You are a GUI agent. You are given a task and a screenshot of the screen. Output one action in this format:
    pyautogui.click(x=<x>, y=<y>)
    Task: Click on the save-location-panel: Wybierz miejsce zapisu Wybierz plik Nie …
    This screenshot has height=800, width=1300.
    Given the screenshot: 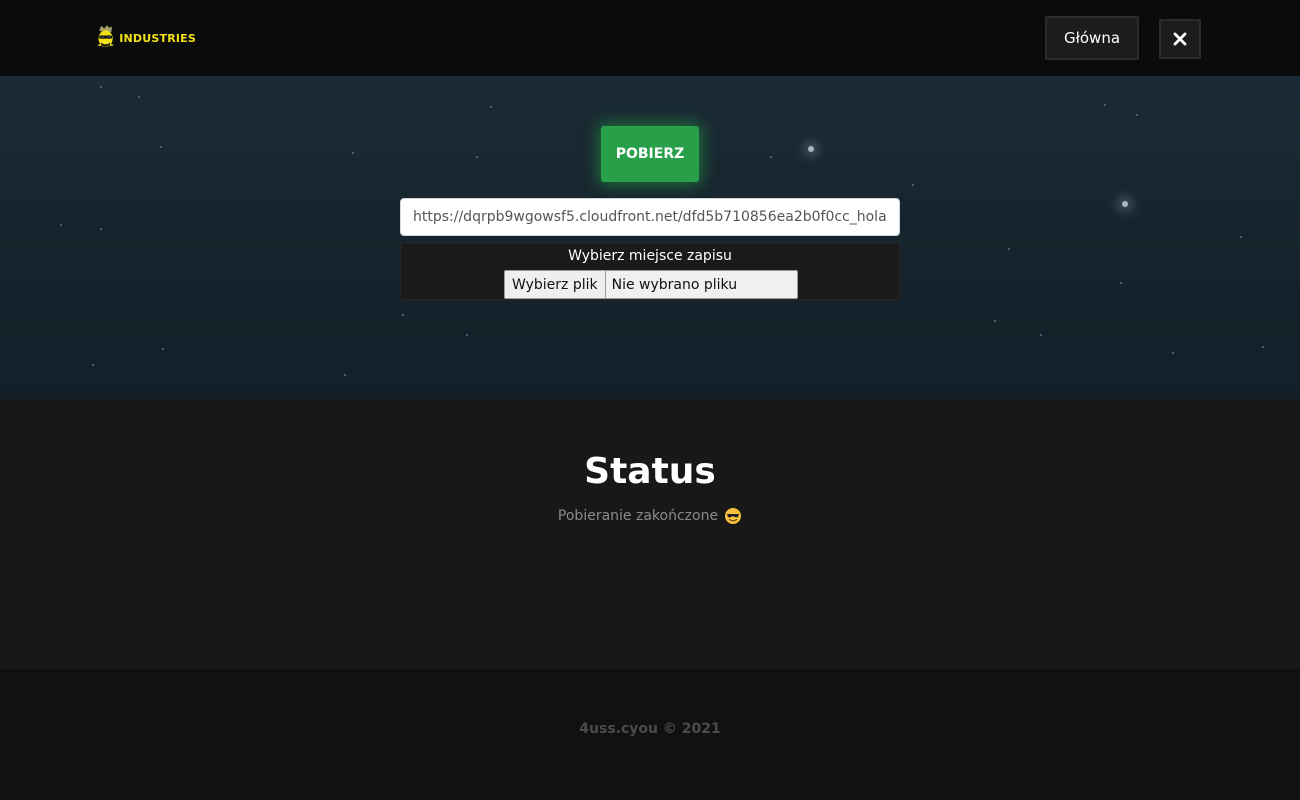 What is the action you would take?
    pyautogui.click(x=650, y=271)
    